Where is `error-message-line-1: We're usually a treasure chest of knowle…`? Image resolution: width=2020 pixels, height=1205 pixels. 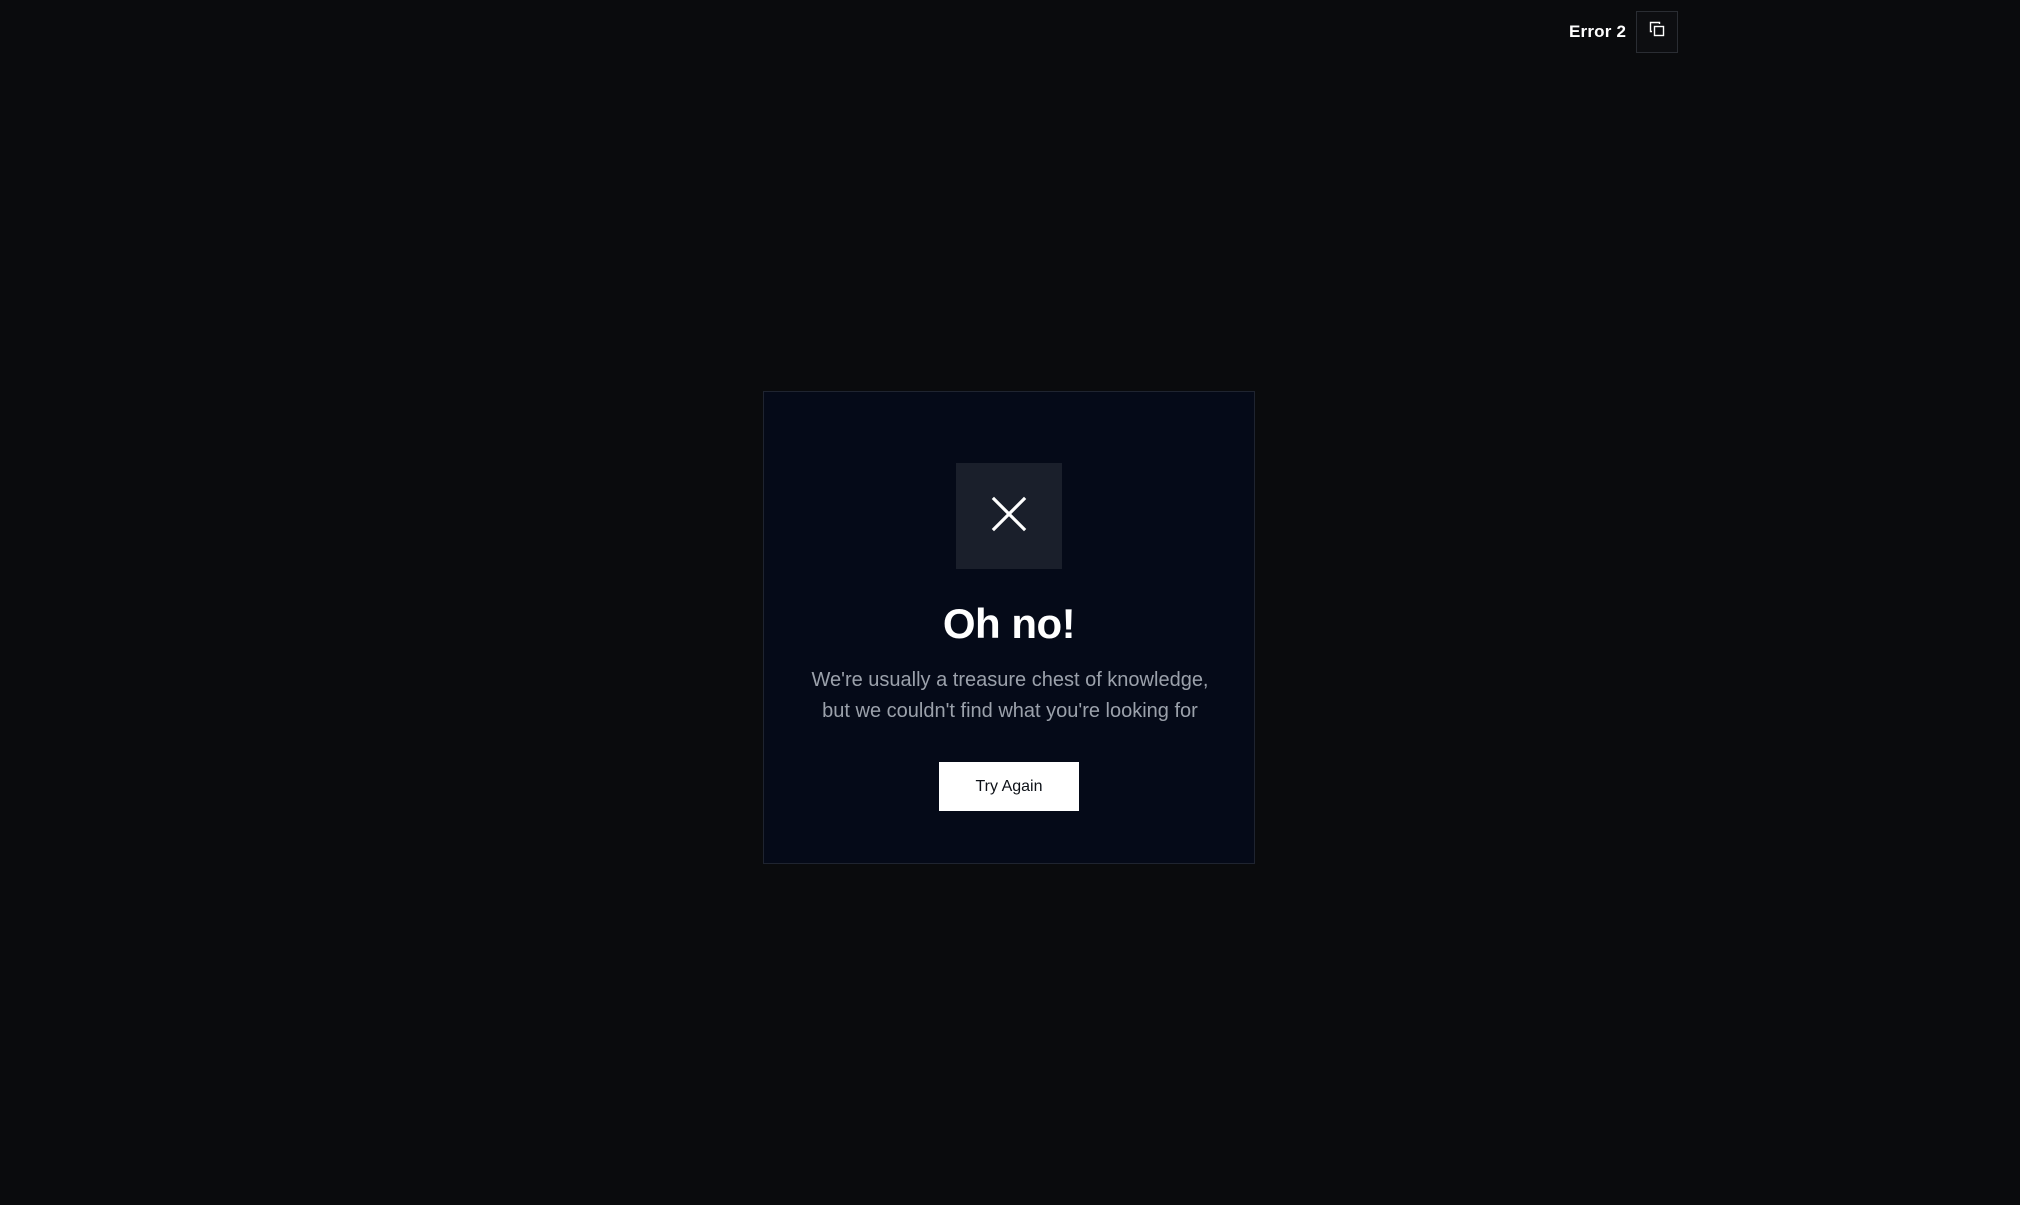 error-message-line-1: We're usually a treasure chest of knowle… is located at coordinates (1010, 680).